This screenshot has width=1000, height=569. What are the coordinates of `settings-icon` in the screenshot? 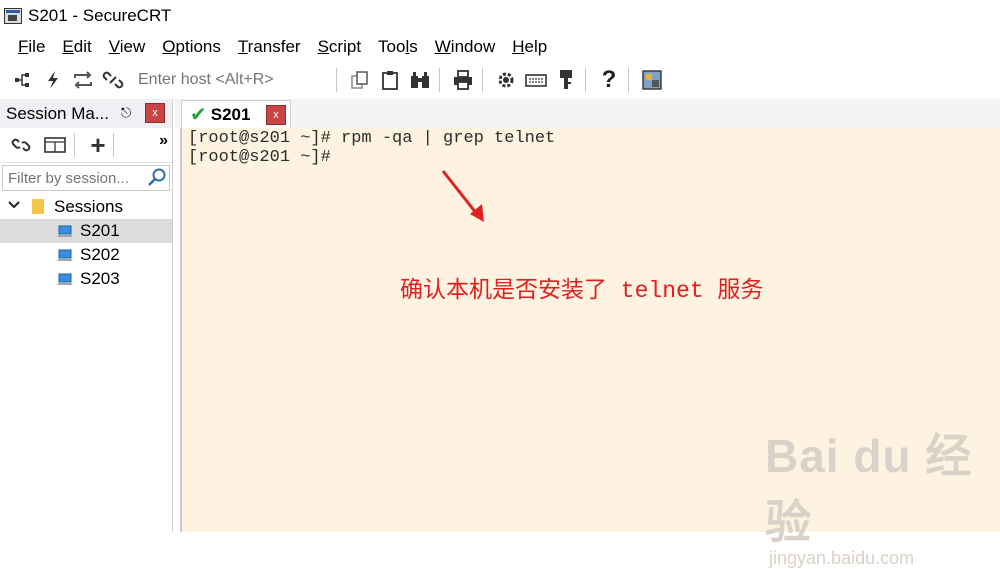 It's located at (506, 80).